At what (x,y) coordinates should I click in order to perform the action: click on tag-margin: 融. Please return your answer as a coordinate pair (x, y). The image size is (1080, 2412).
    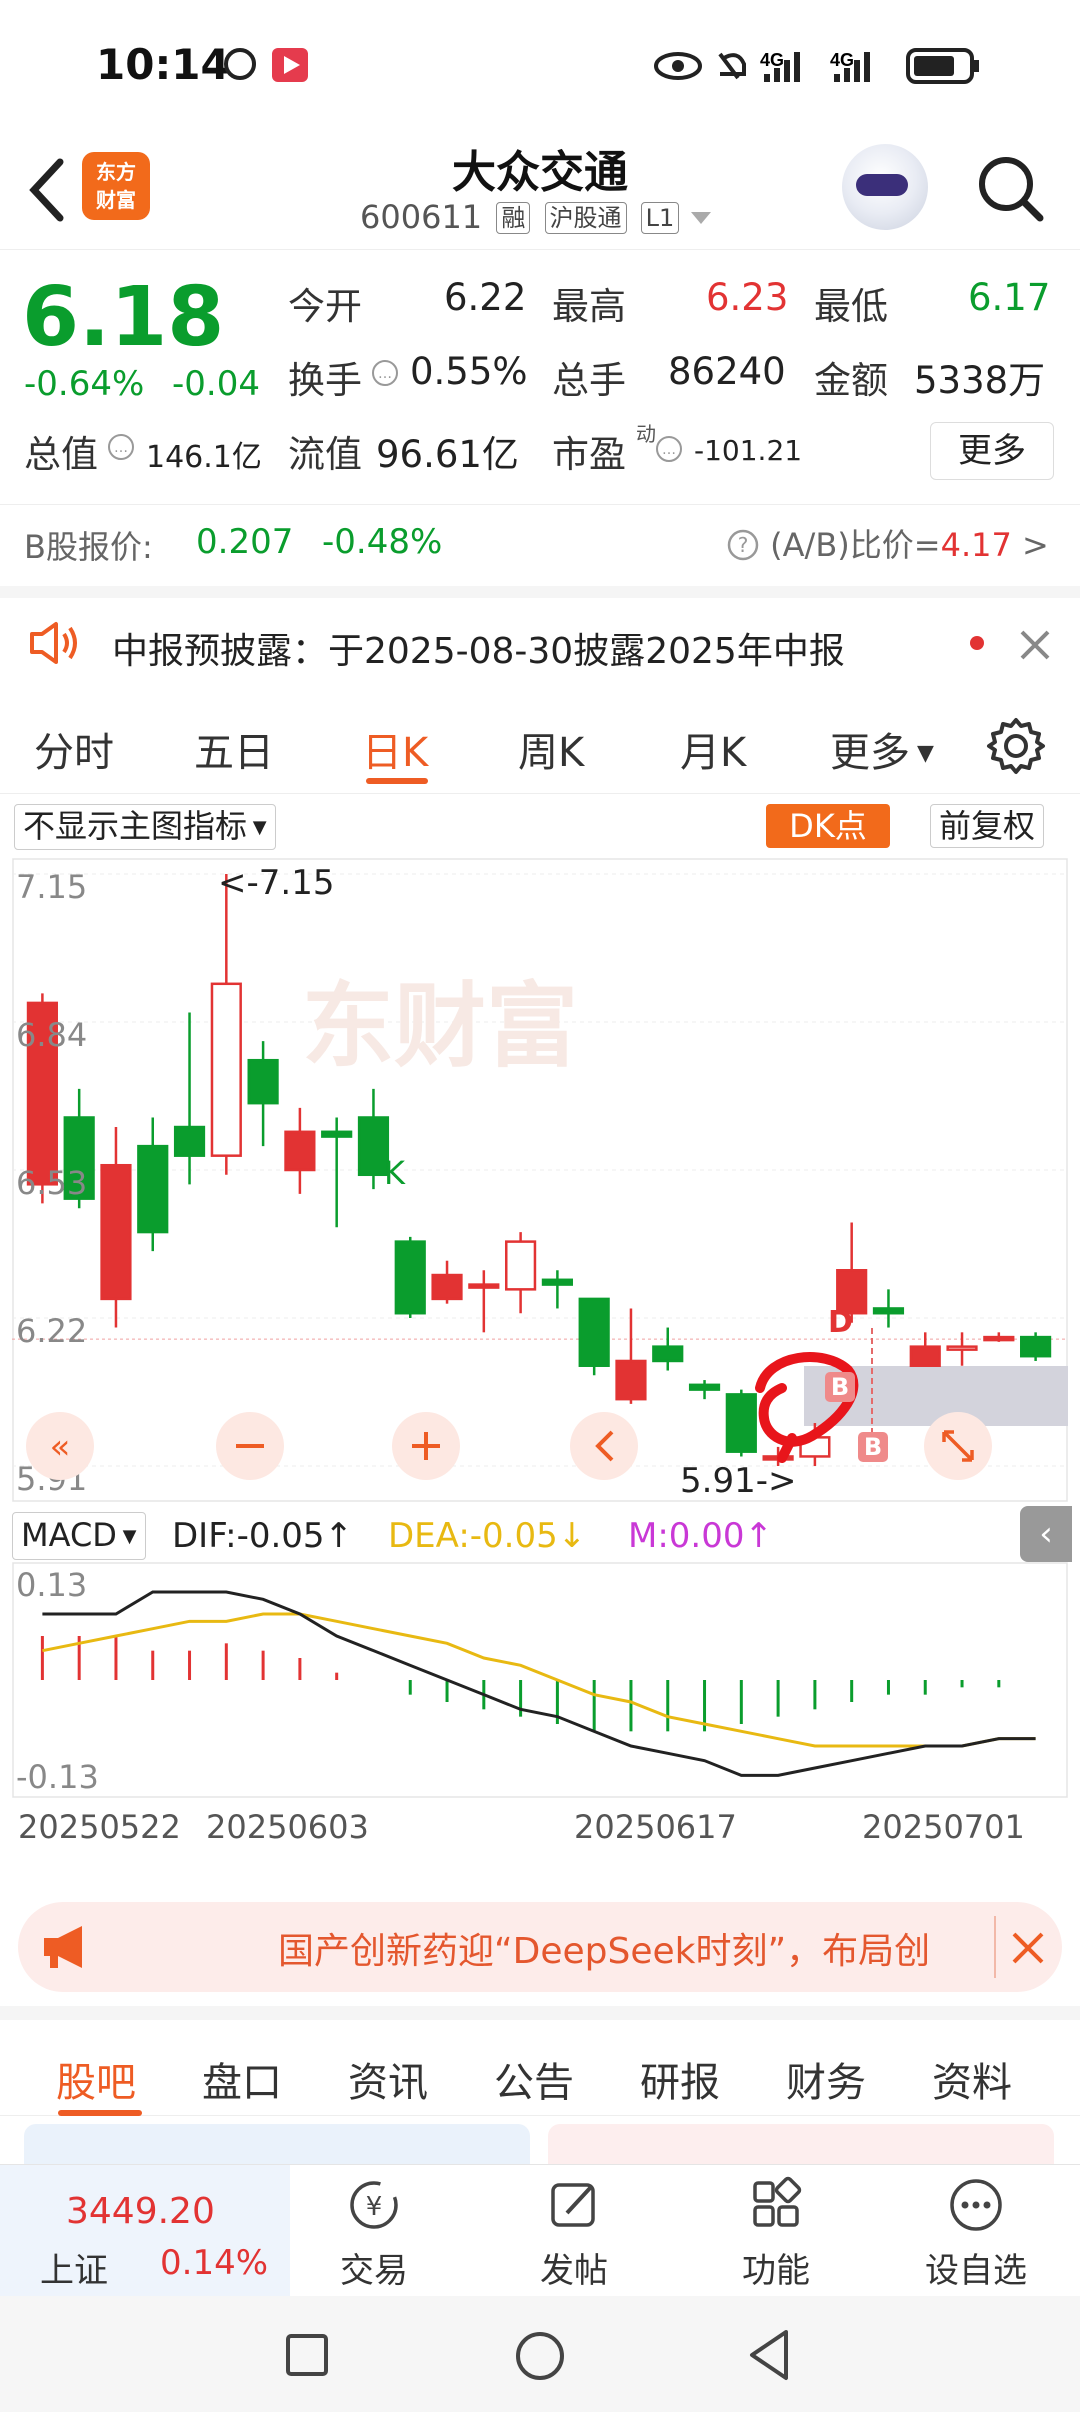
    Looking at the image, I should click on (513, 218).